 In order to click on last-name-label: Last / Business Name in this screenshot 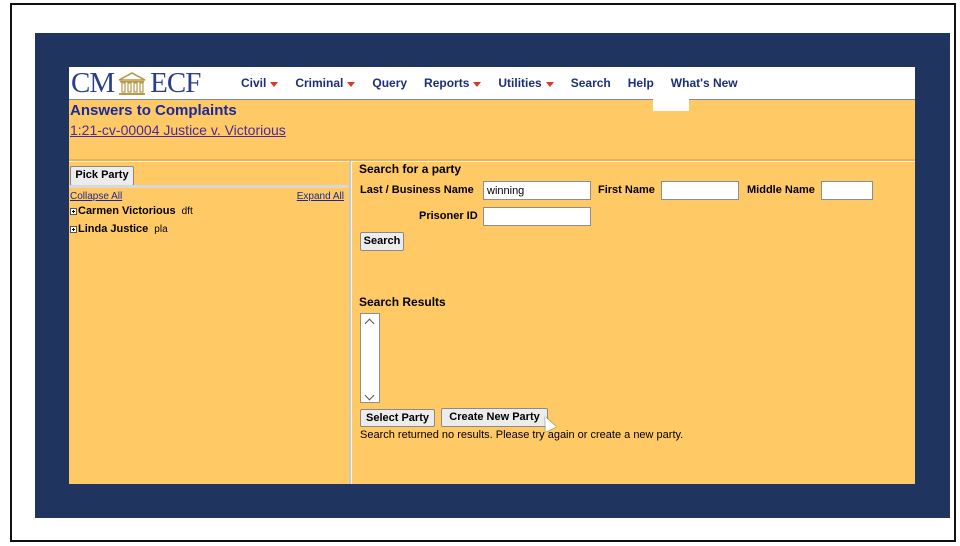, I will do `click(417, 190)`.